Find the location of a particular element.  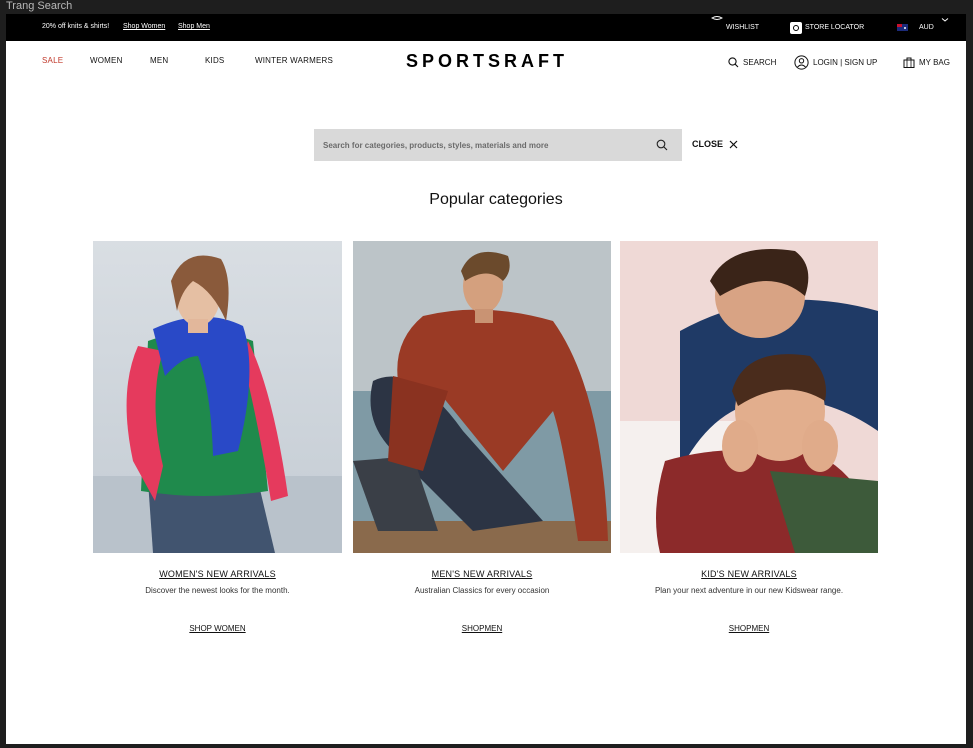

header-search-label: SEARCH is located at coordinates (760, 62).